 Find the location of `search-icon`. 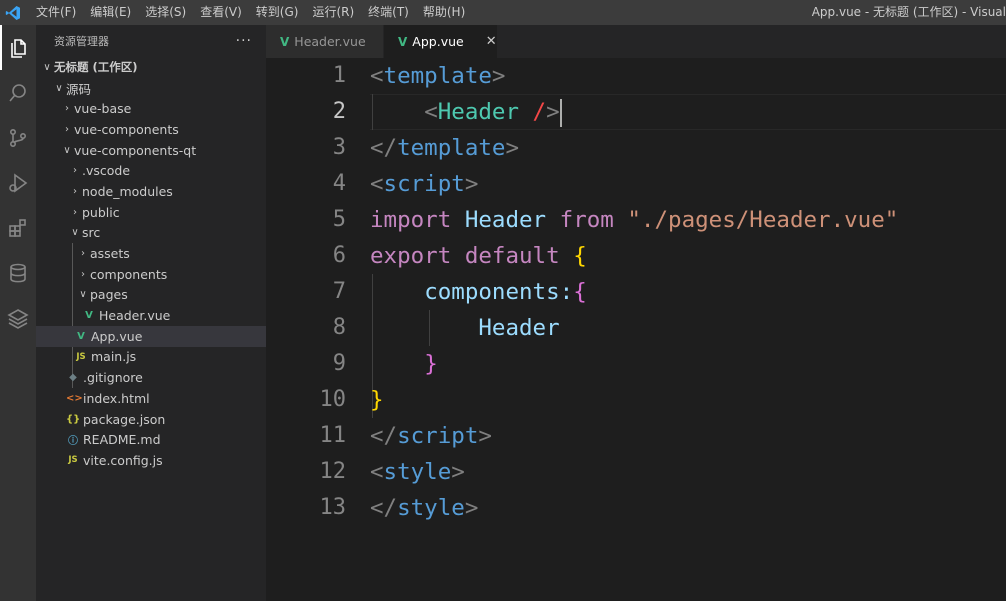

search-icon is located at coordinates (18, 92).